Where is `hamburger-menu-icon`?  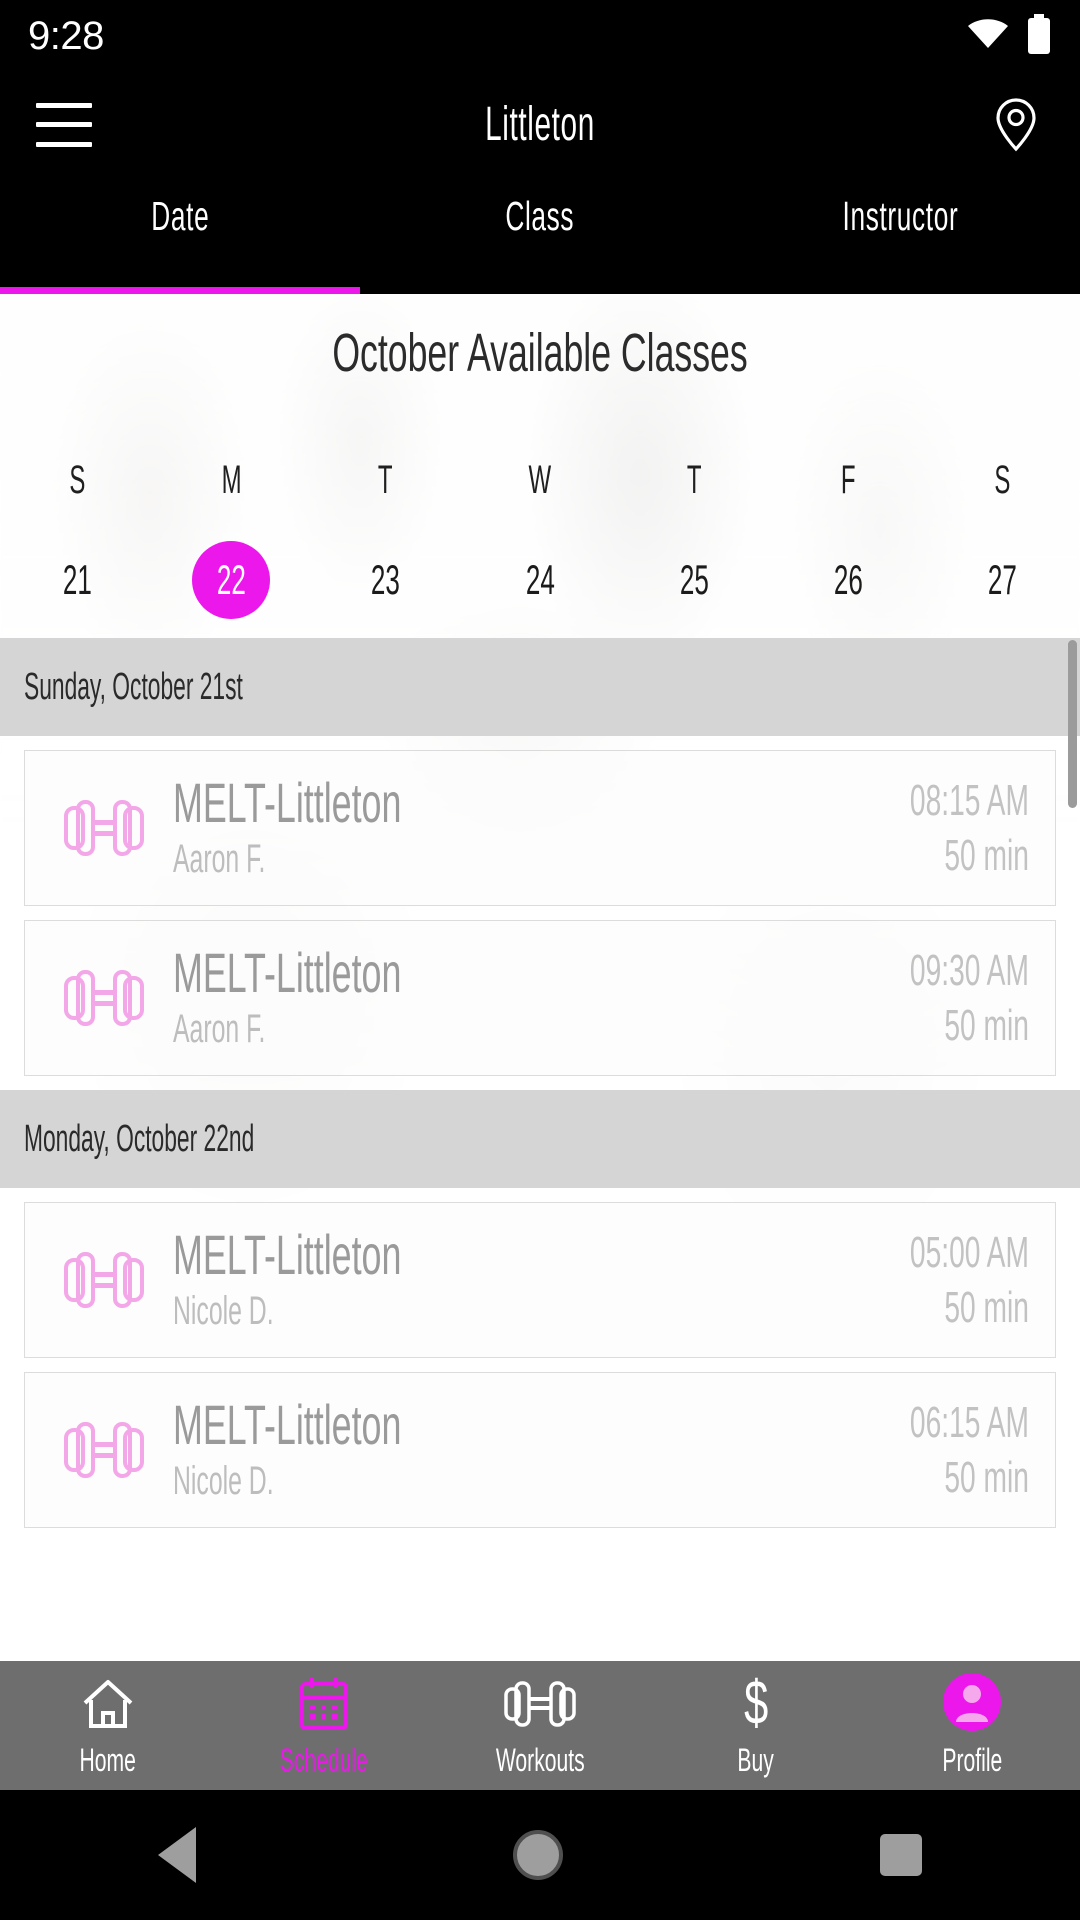
hamburger-menu-icon is located at coordinates (64, 124).